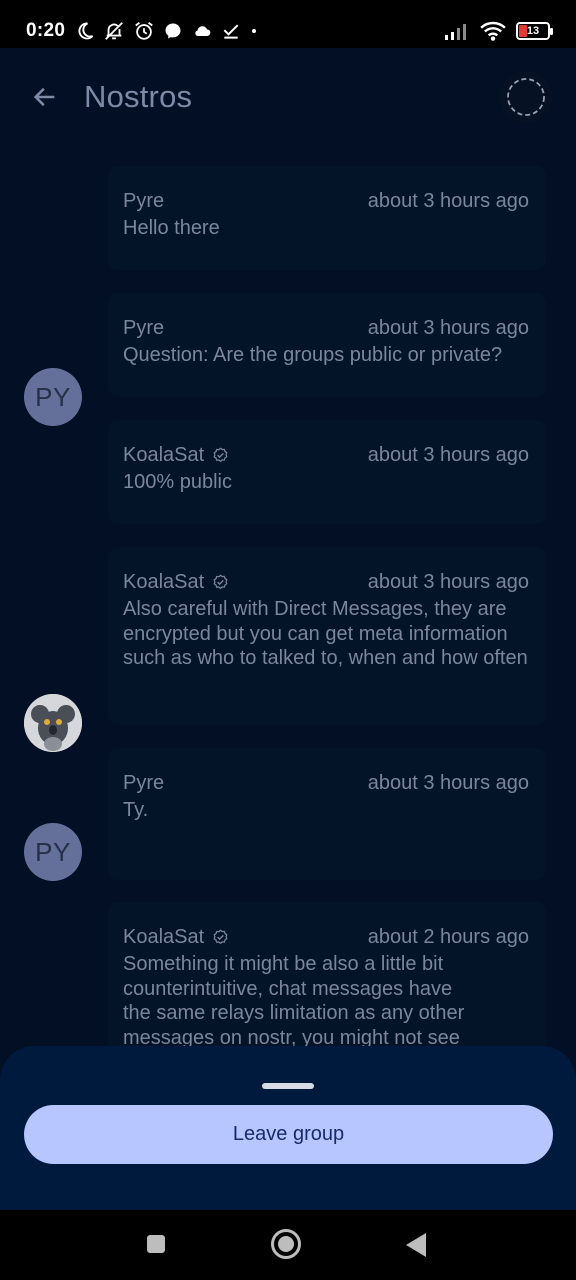 The width and height of the screenshot is (576, 1280). Describe the element at coordinates (288, 1134) in the screenshot. I see `leave-group-button: Leave group` at that location.